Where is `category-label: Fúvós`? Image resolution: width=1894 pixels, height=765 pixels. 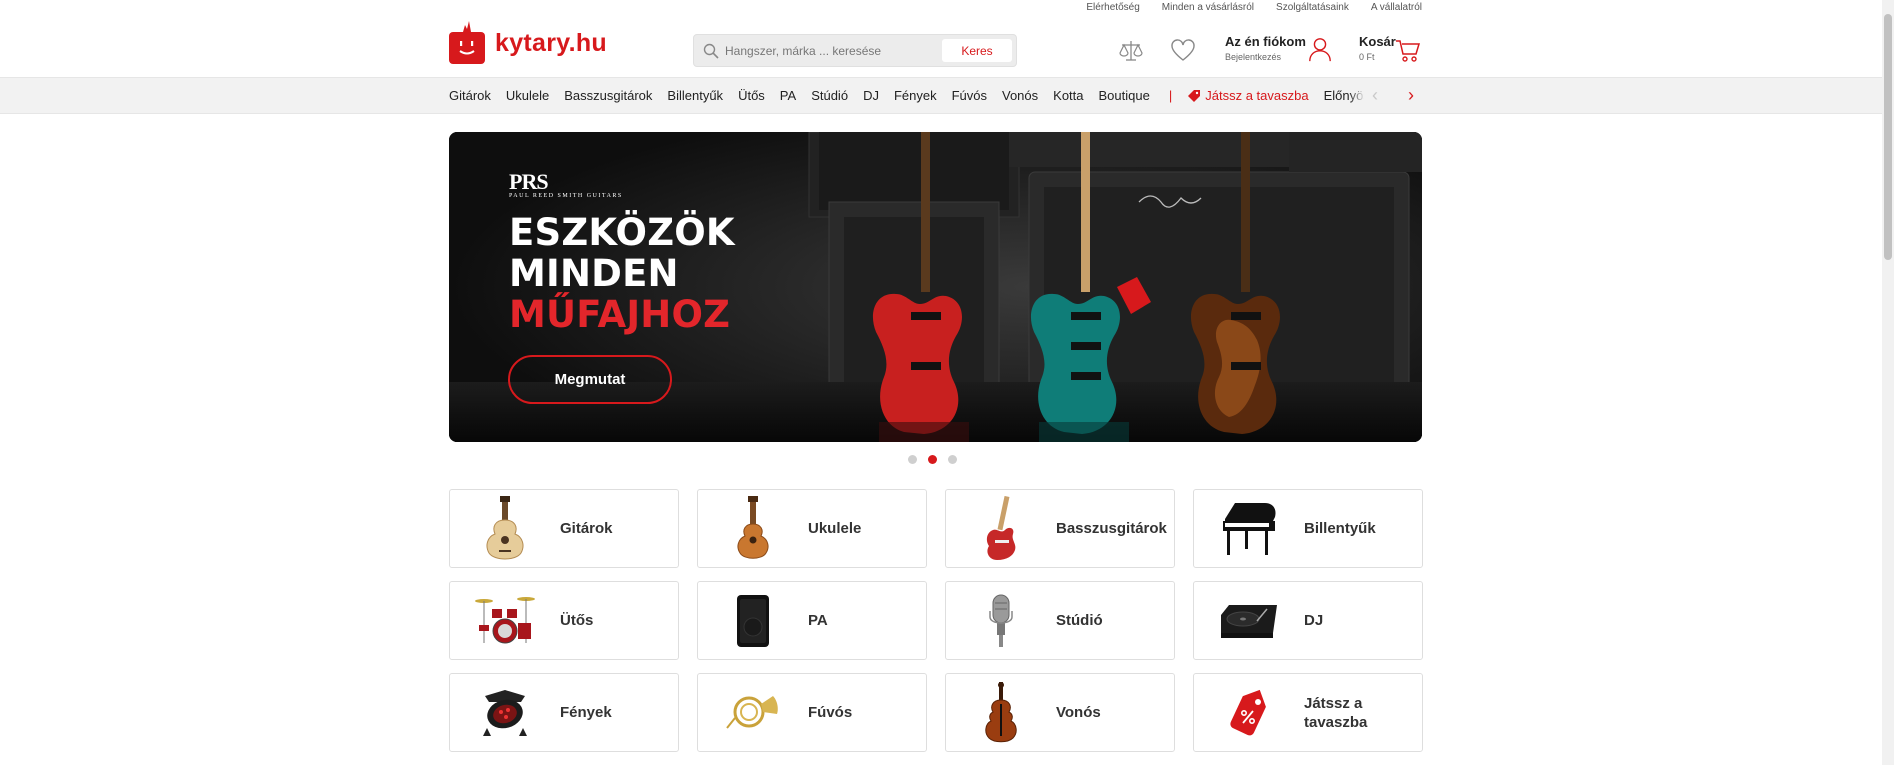
category-label: Fúvós is located at coordinates (830, 712).